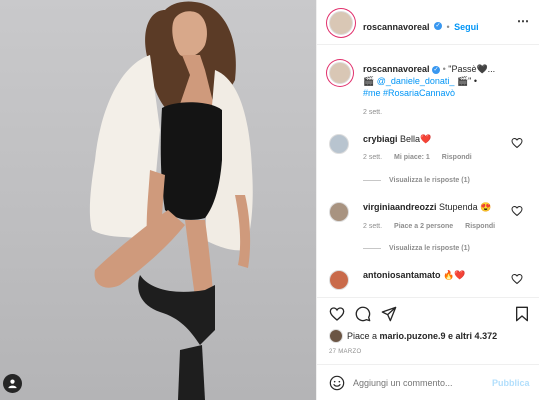 The height and width of the screenshot is (401, 539). I want to click on comment-meta: 2 sett. Mi piace: 1 Rispondi, so click(417, 157).